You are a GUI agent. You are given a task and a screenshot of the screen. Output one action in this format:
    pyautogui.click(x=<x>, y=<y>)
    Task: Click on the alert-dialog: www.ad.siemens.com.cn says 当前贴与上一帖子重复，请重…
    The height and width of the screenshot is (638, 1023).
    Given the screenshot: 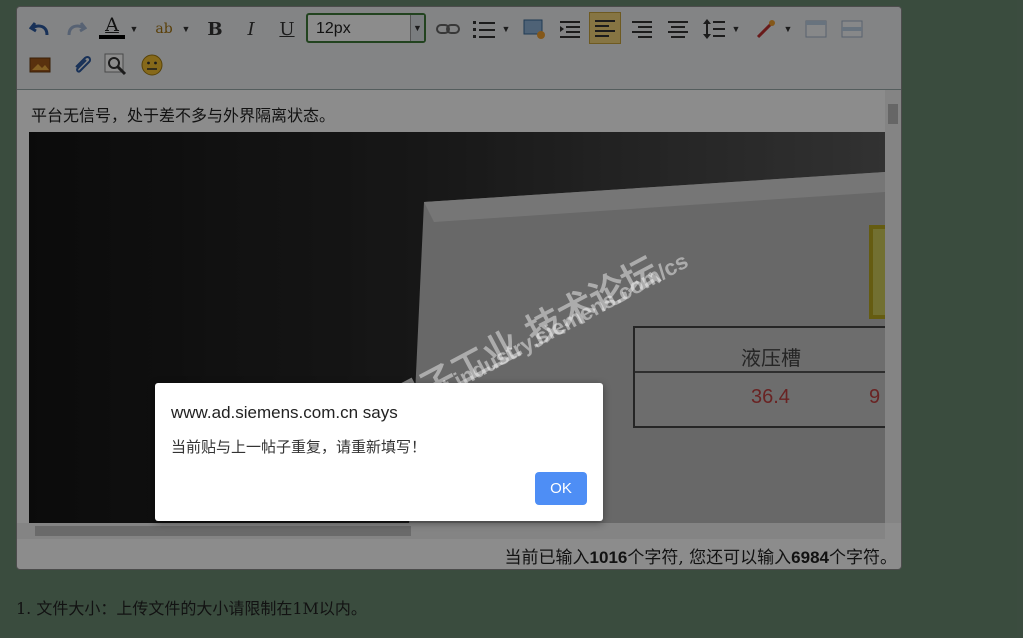 What is the action you would take?
    pyautogui.click(x=379, y=452)
    